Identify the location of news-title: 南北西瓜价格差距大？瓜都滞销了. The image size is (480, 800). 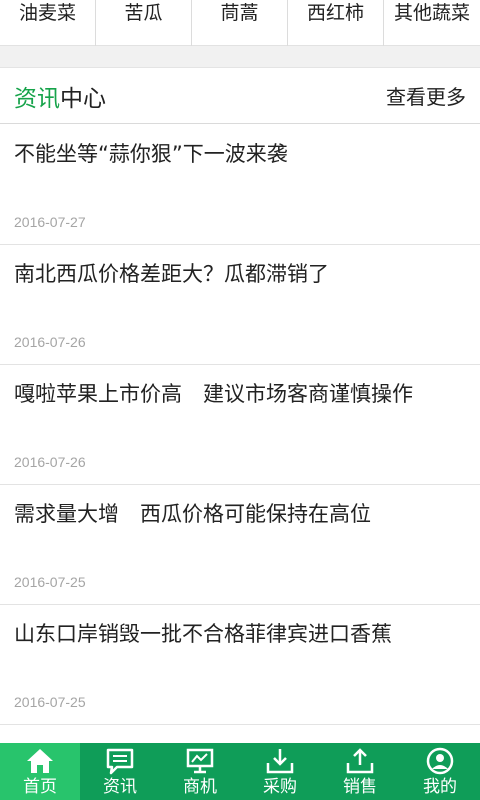
(171, 274).